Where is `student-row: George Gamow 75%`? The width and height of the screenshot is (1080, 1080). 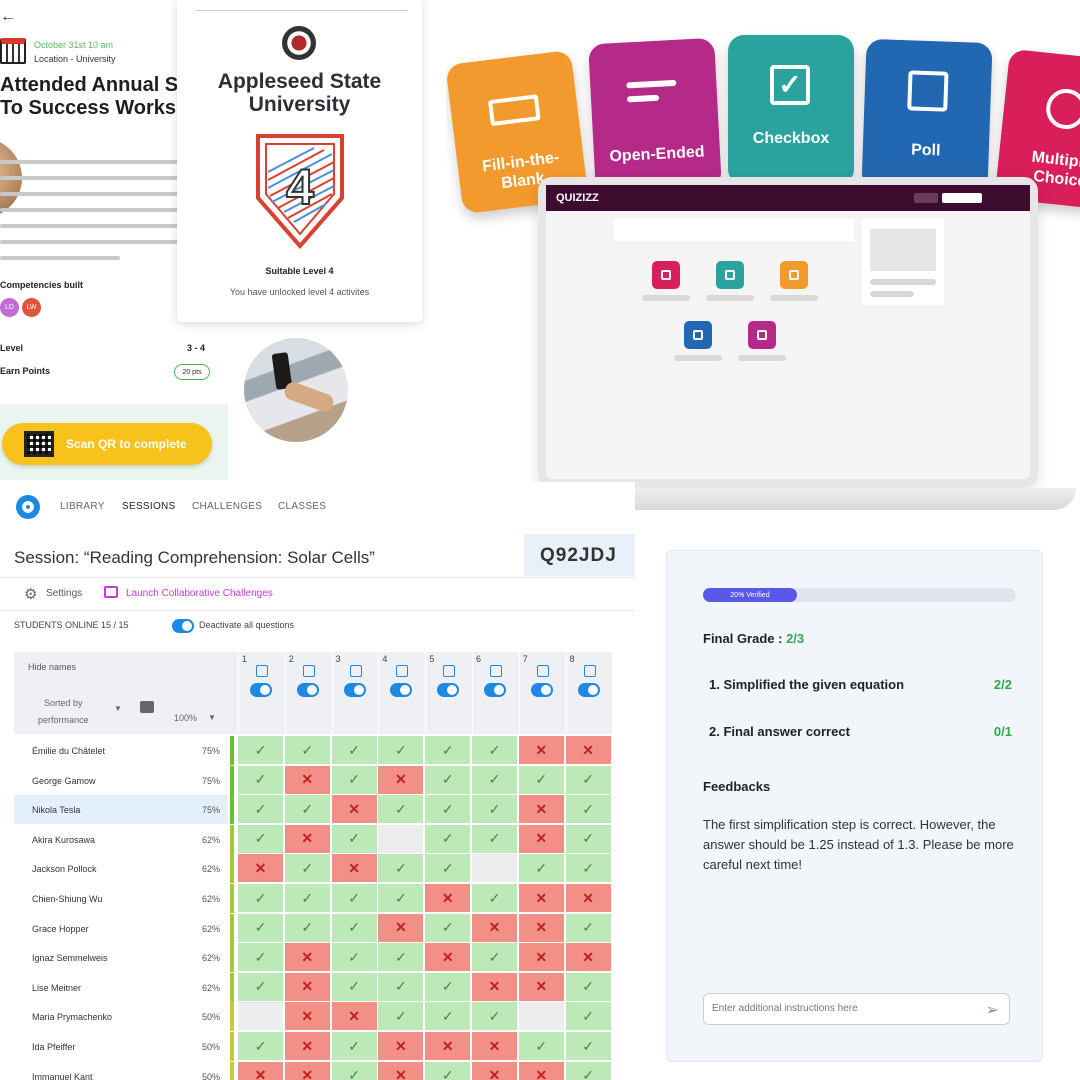
student-row: George Gamow 75% is located at coordinates (121, 780).